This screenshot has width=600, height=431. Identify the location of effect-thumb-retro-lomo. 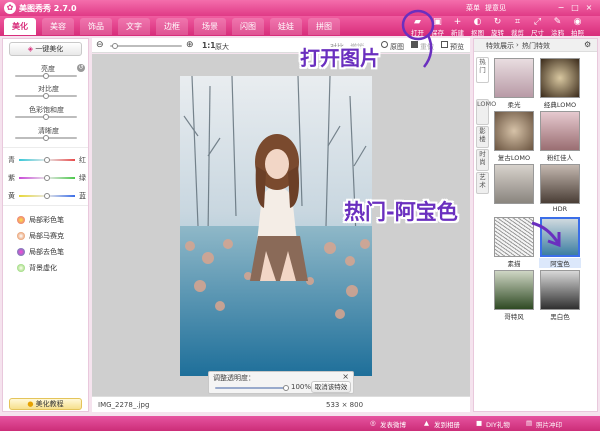
(514, 131).